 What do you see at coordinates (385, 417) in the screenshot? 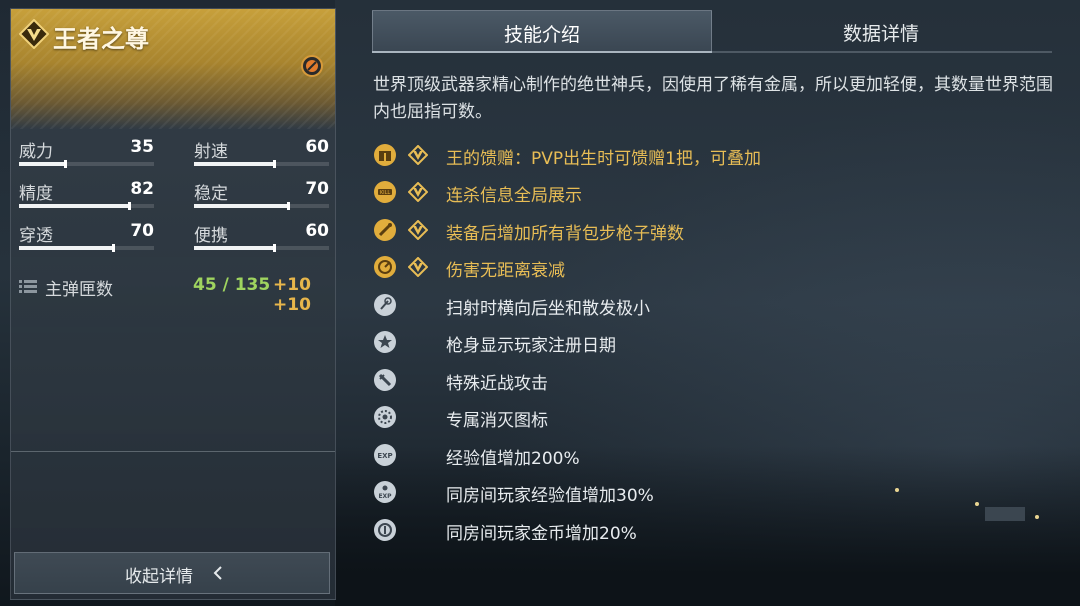
I see `kill-mark-icon` at bounding box center [385, 417].